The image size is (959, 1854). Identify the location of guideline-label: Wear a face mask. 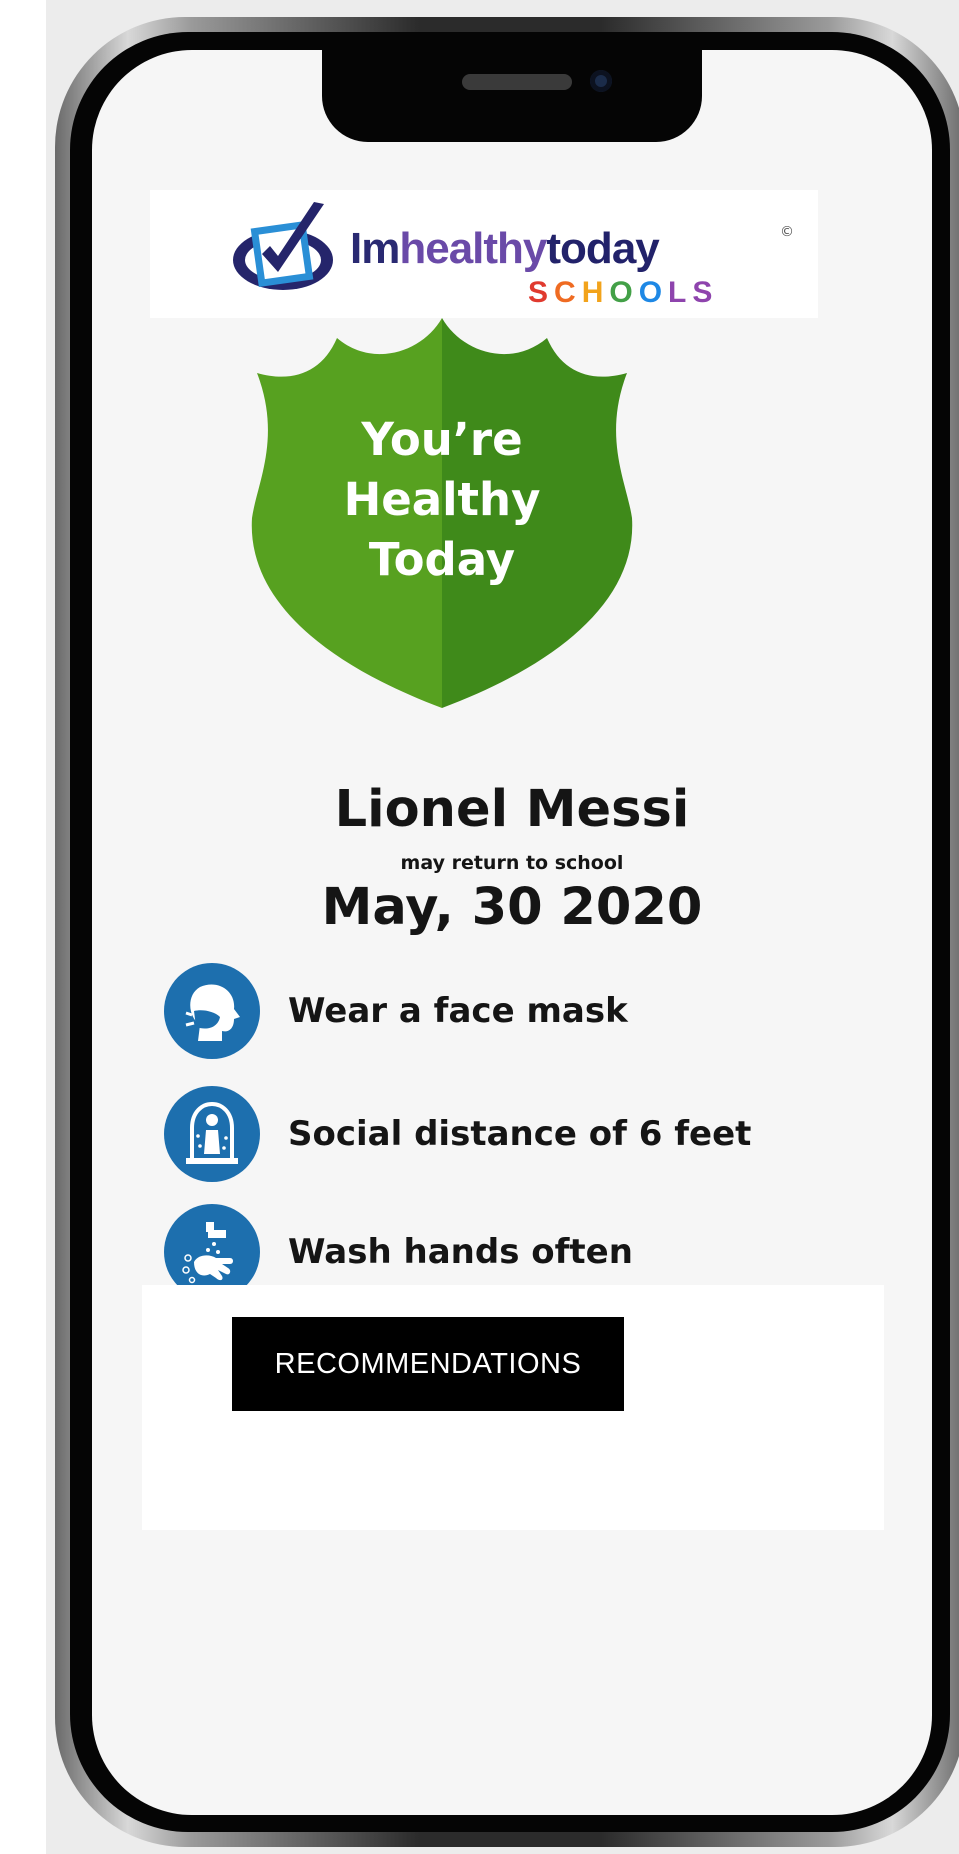
(458, 1011).